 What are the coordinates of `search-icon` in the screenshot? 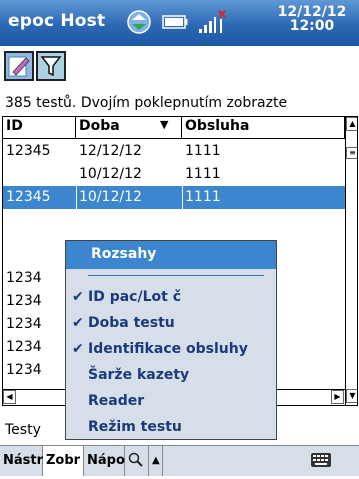 It's located at (137, 461).